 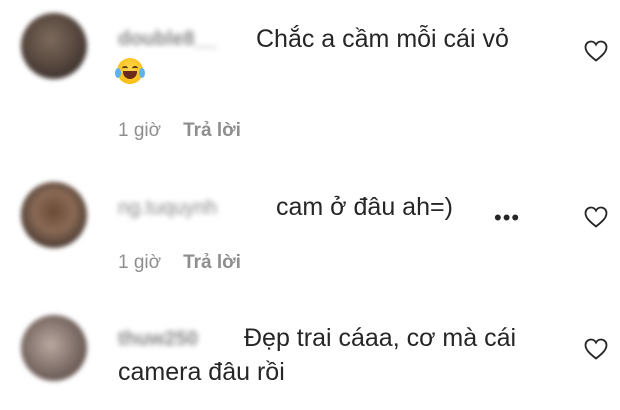 What do you see at coordinates (130, 71) in the screenshot?
I see `joy-emoji-icon` at bounding box center [130, 71].